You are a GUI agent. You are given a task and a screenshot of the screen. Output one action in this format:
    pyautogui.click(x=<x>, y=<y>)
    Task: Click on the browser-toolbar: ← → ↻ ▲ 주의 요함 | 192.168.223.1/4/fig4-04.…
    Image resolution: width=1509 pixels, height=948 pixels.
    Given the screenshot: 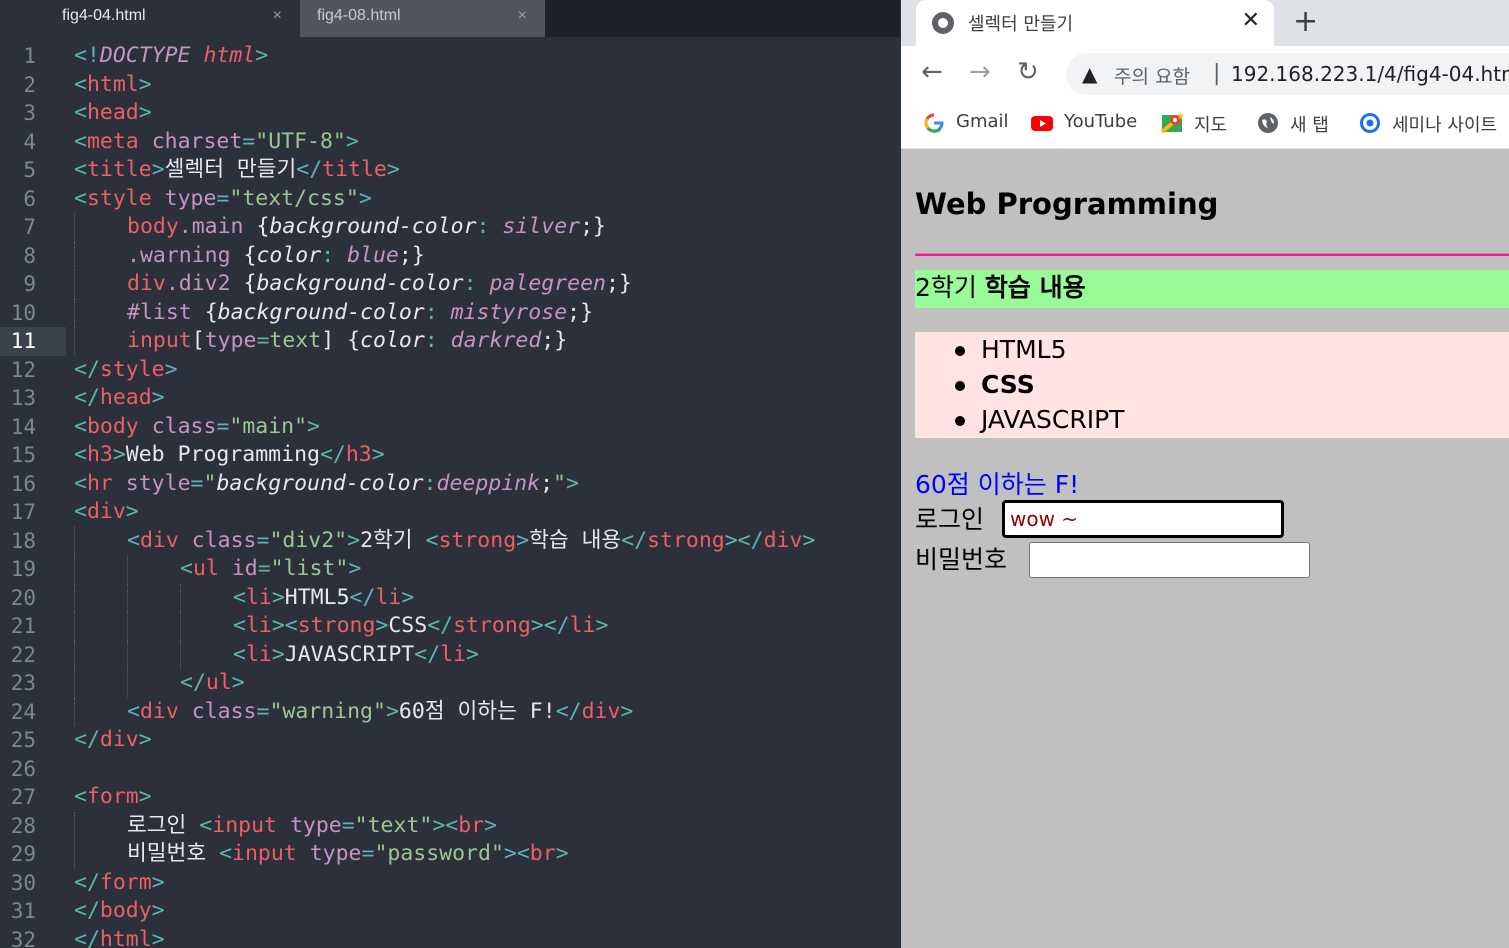 What is the action you would take?
    pyautogui.click(x=1205, y=74)
    